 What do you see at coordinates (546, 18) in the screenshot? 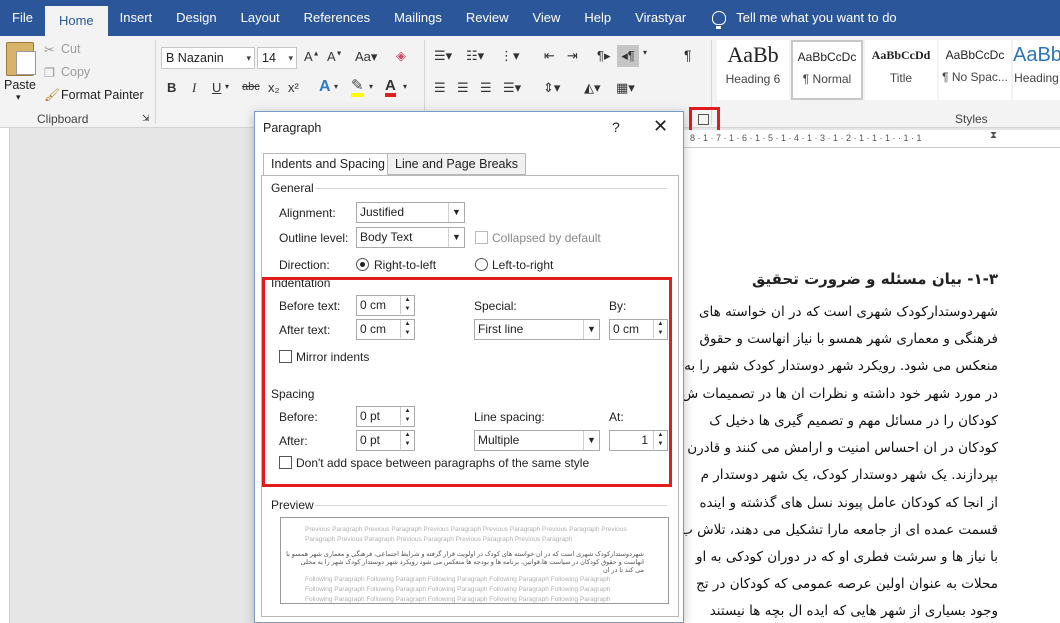
I see `menu-view: View` at bounding box center [546, 18].